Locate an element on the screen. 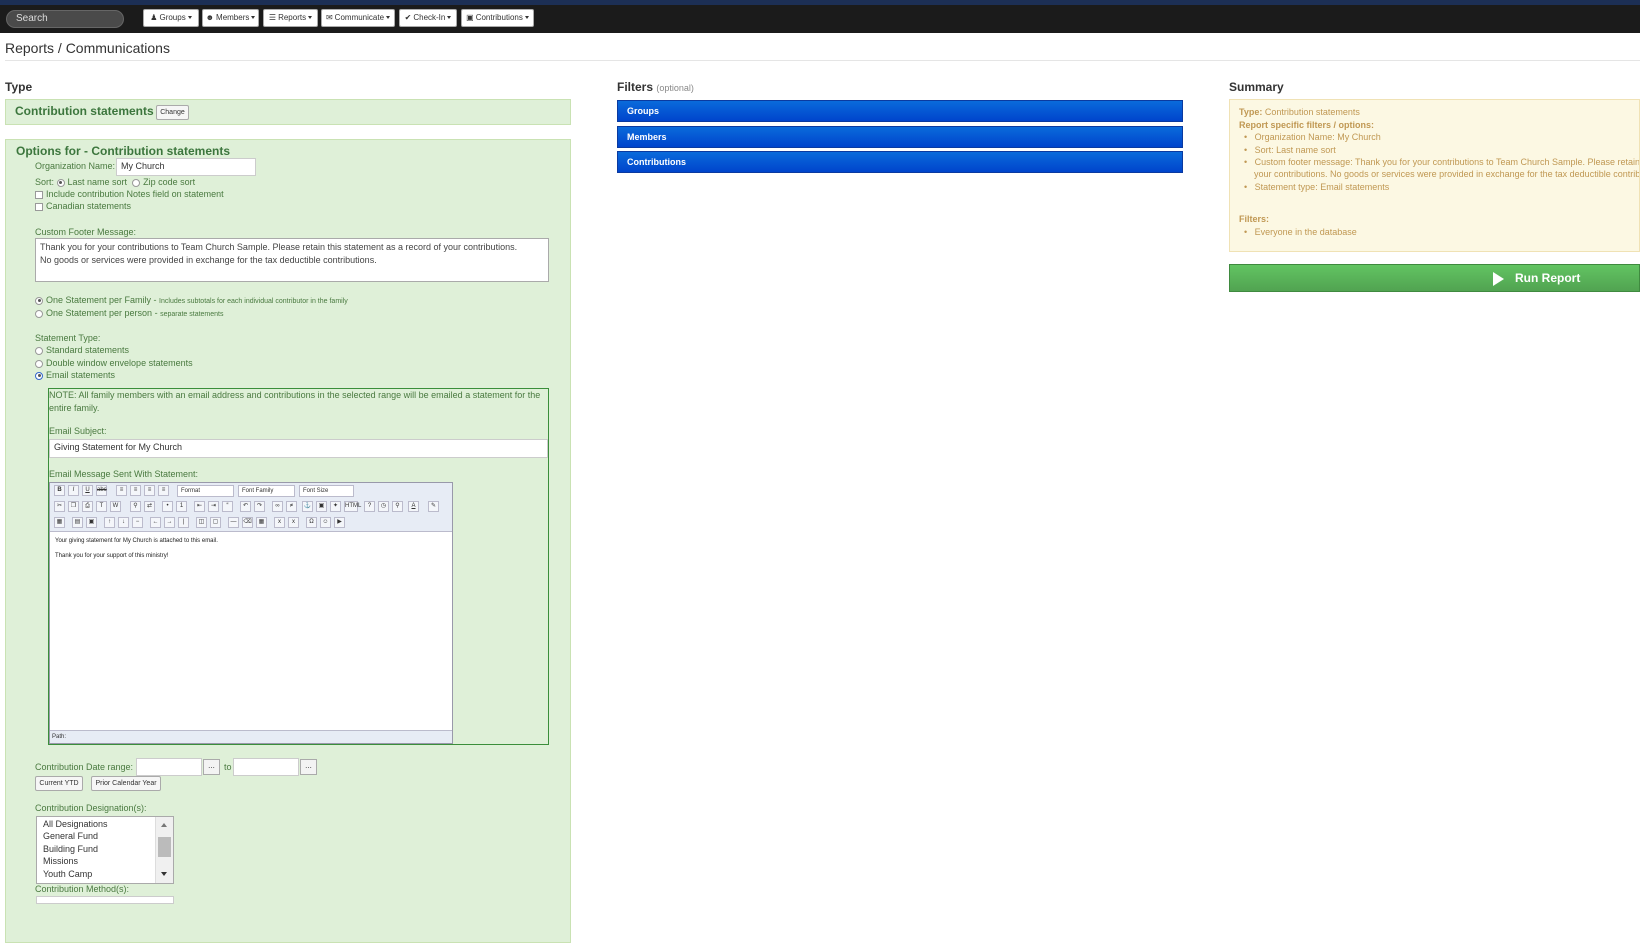  date-end-input is located at coordinates (266, 767).